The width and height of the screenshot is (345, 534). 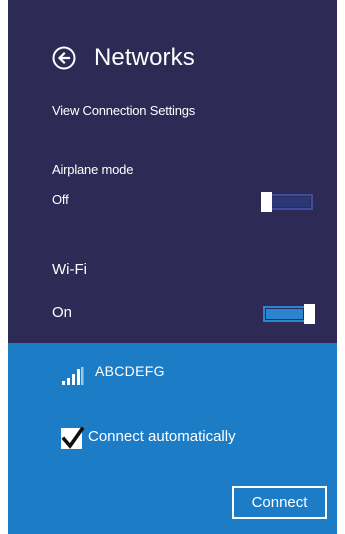 I want to click on airplane-mode-state: Off, so click(x=60, y=199).